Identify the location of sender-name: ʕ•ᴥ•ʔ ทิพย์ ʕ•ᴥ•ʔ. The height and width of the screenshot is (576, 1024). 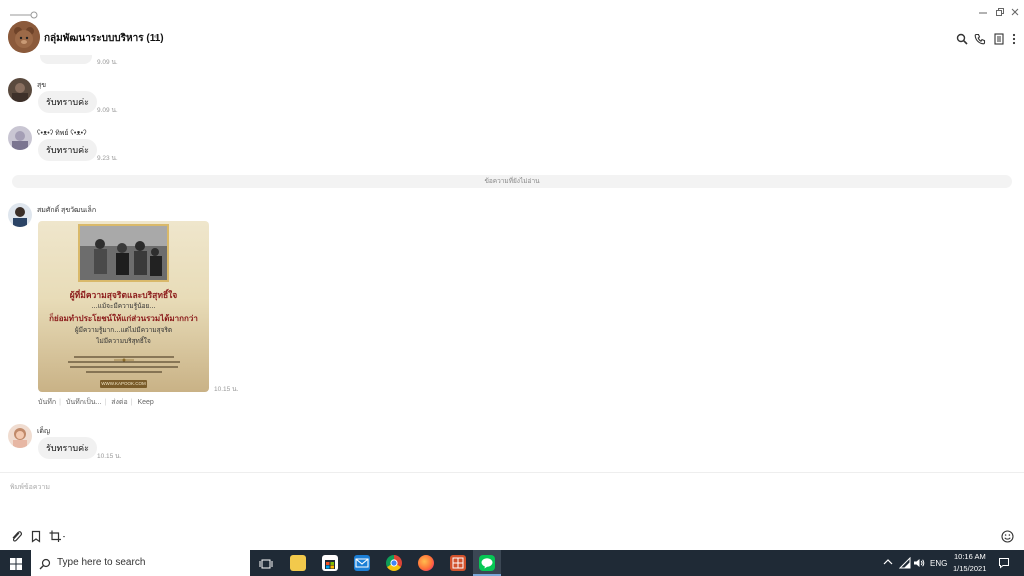
(62, 133).